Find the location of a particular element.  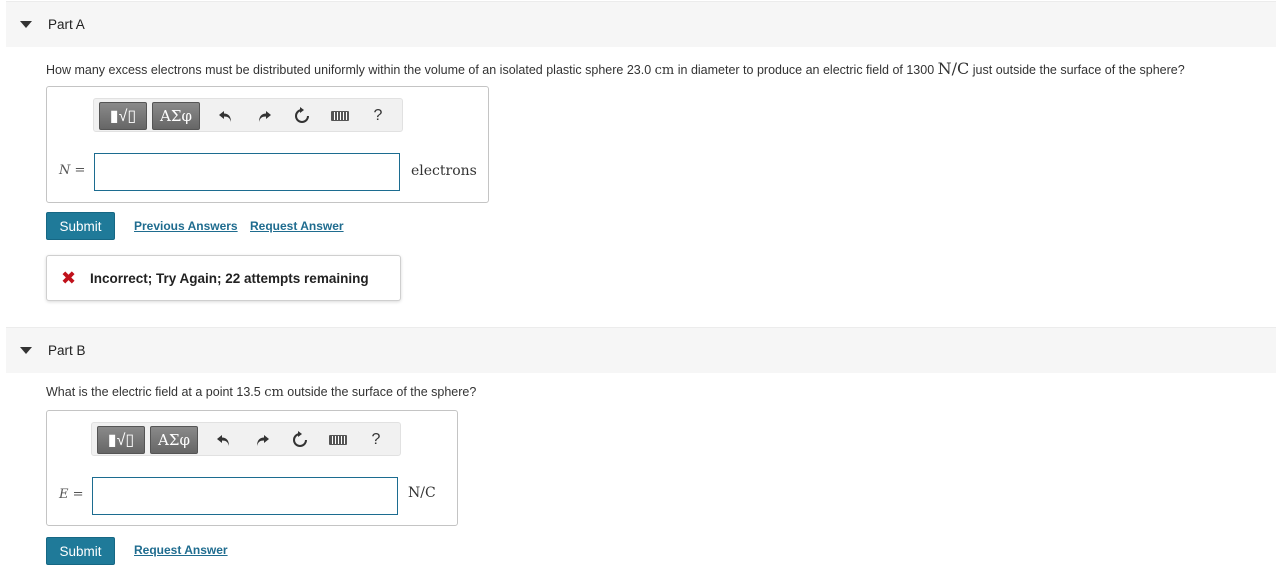

x-icon: ✖ is located at coordinates (69, 278).